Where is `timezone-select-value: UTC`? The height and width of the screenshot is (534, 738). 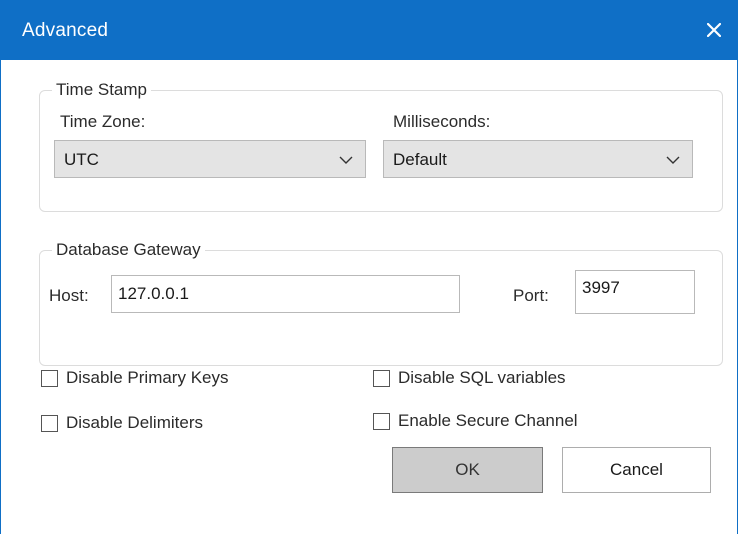
timezone-select-value: UTC is located at coordinates (81, 159).